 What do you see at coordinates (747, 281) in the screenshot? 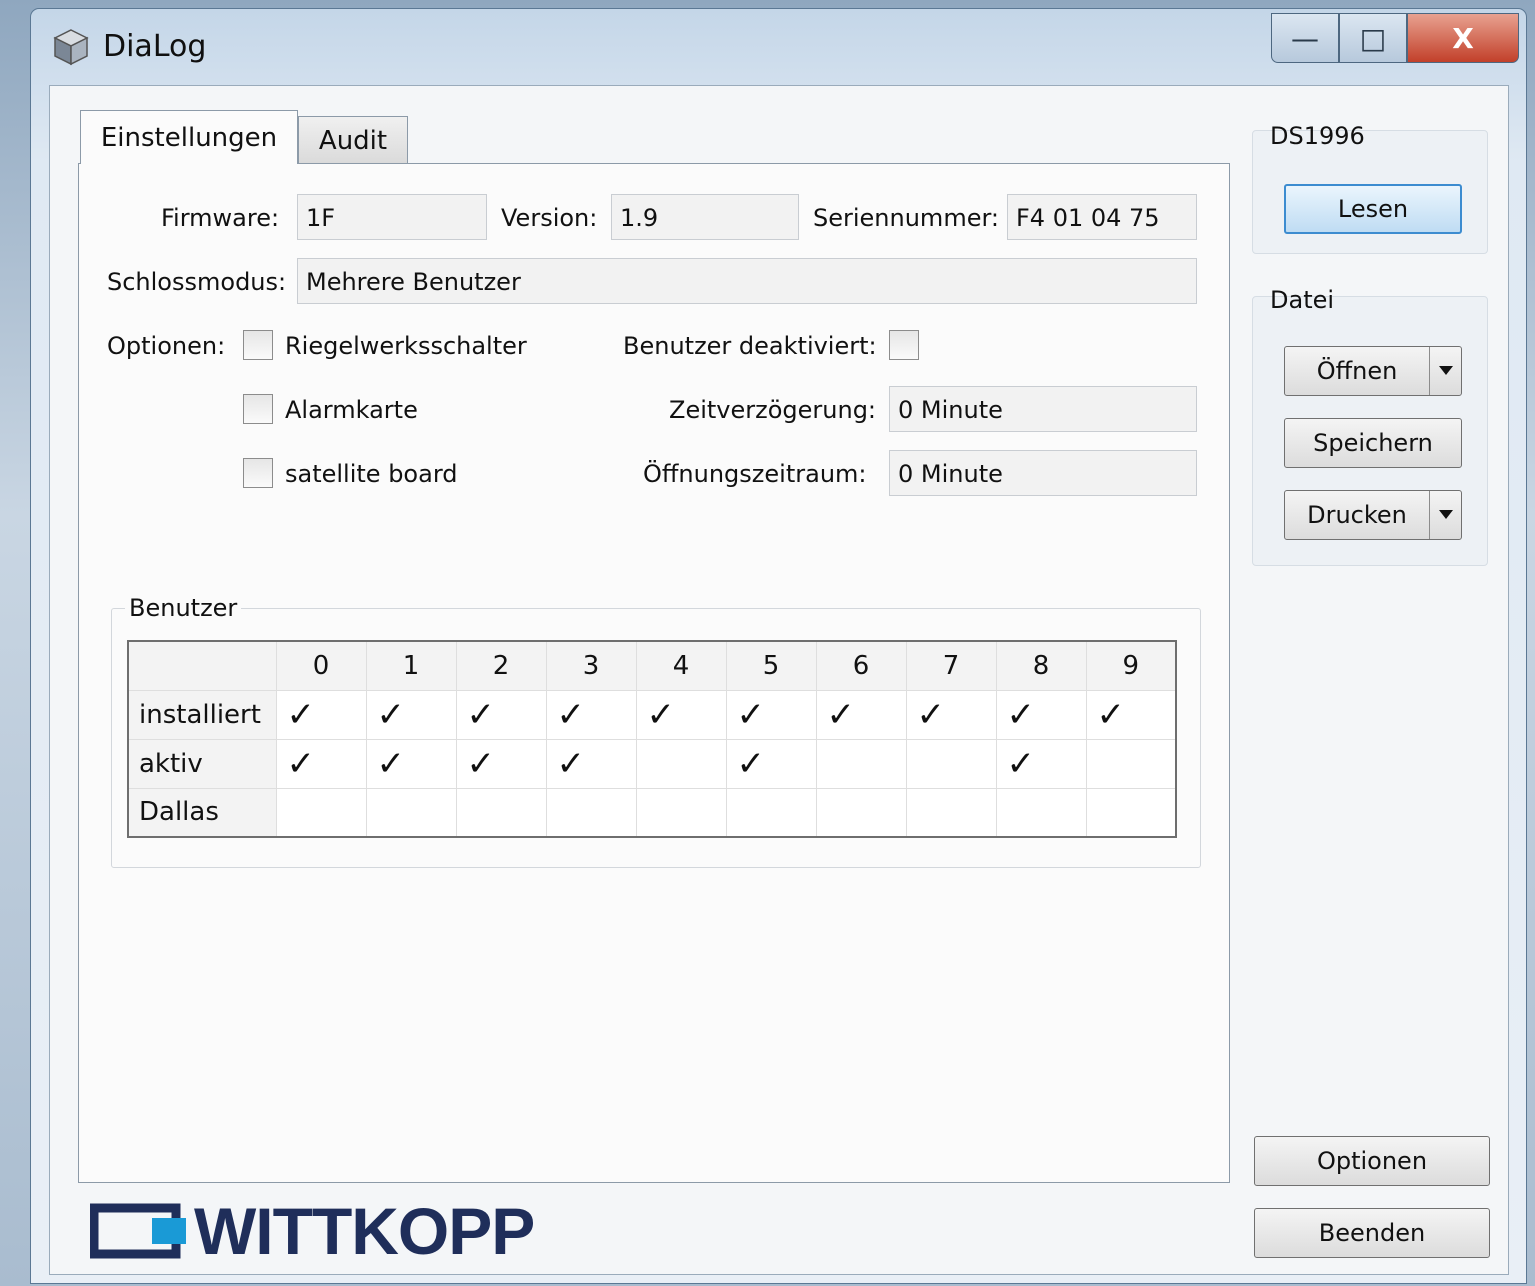
I see `mode-field: Mehrere Benutzer` at bounding box center [747, 281].